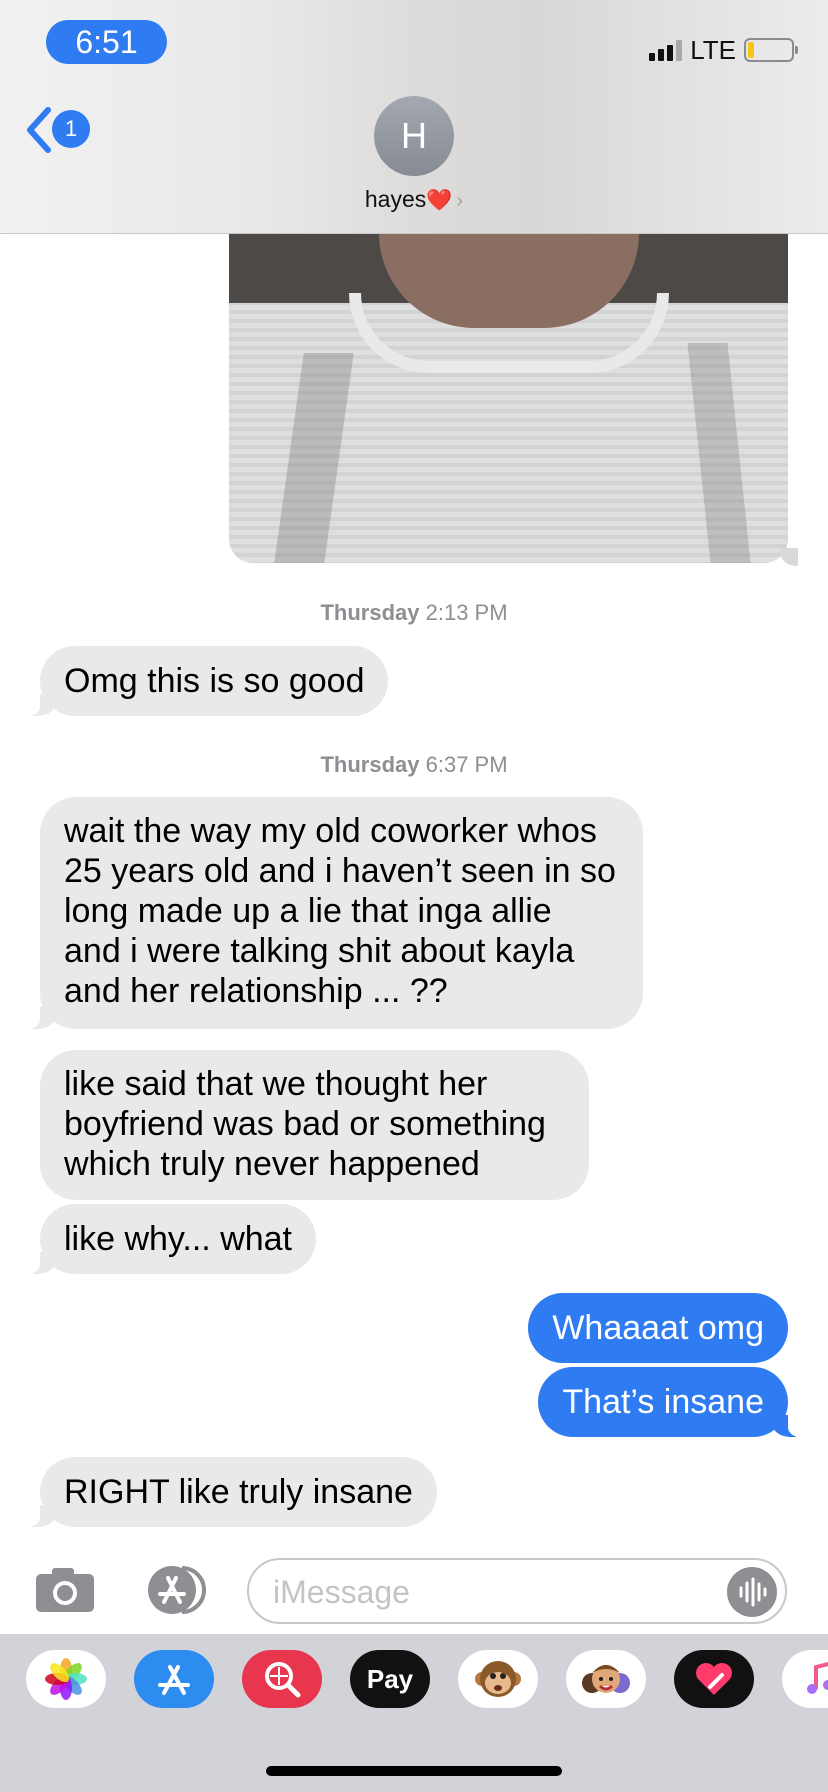 The width and height of the screenshot is (828, 1792). I want to click on photo-attachment, so click(508, 398).